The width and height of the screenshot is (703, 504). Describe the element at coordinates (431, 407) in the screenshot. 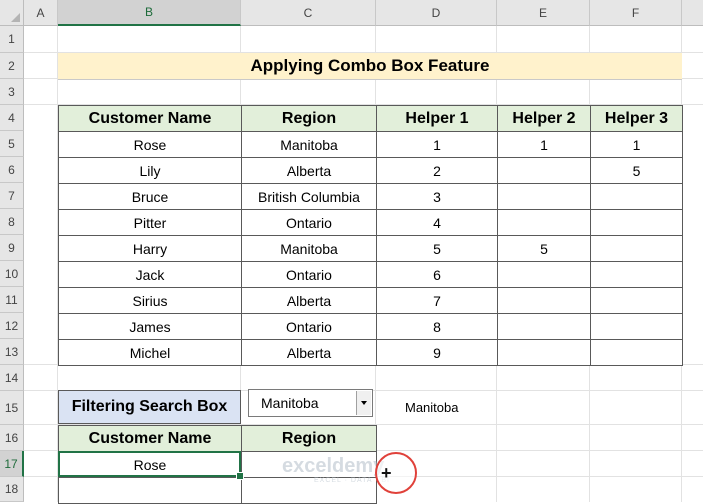

I see `linked-cell-value: Manitoba` at that location.